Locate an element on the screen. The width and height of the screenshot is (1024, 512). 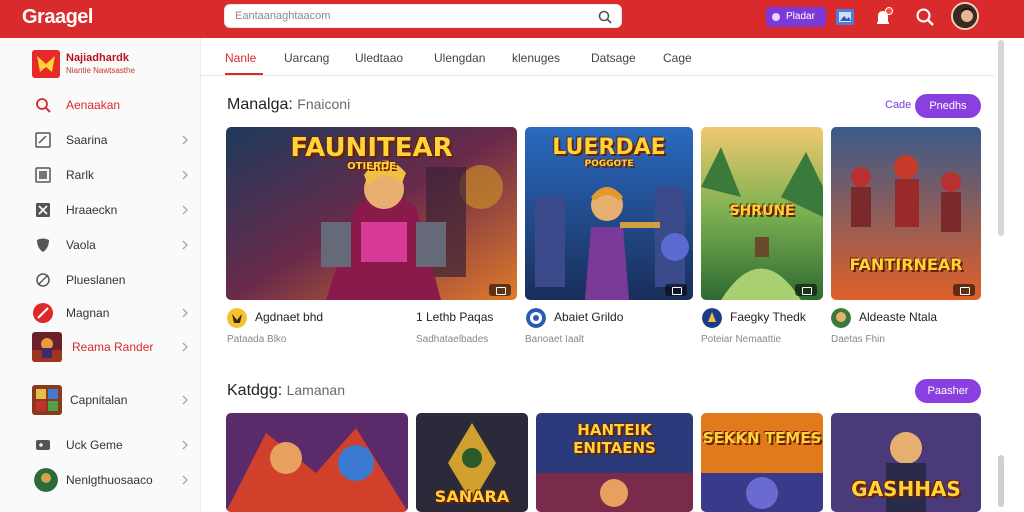
controller-icon is located at coordinates (43, 445).